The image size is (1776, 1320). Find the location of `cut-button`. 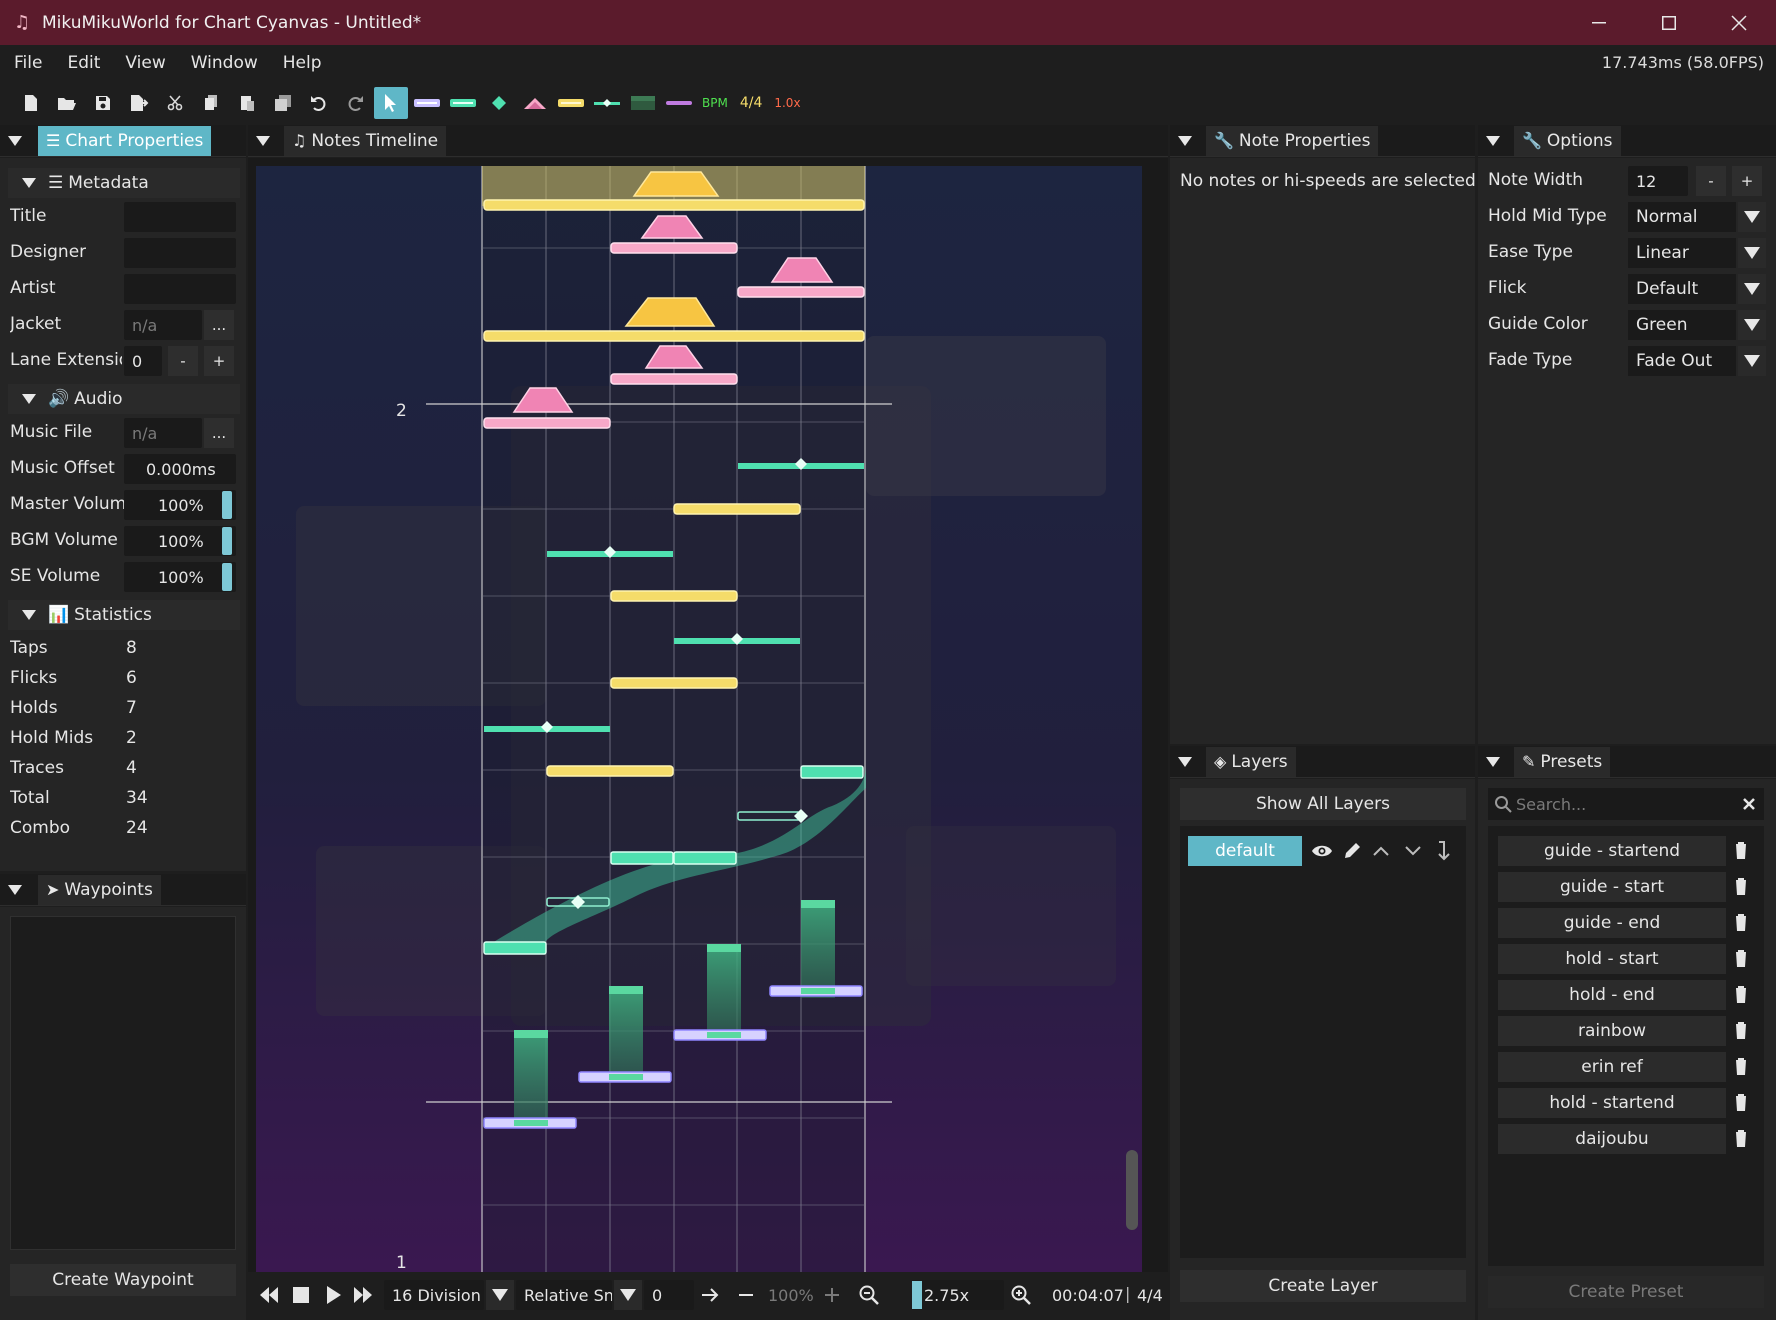

cut-button is located at coordinates (175, 103).